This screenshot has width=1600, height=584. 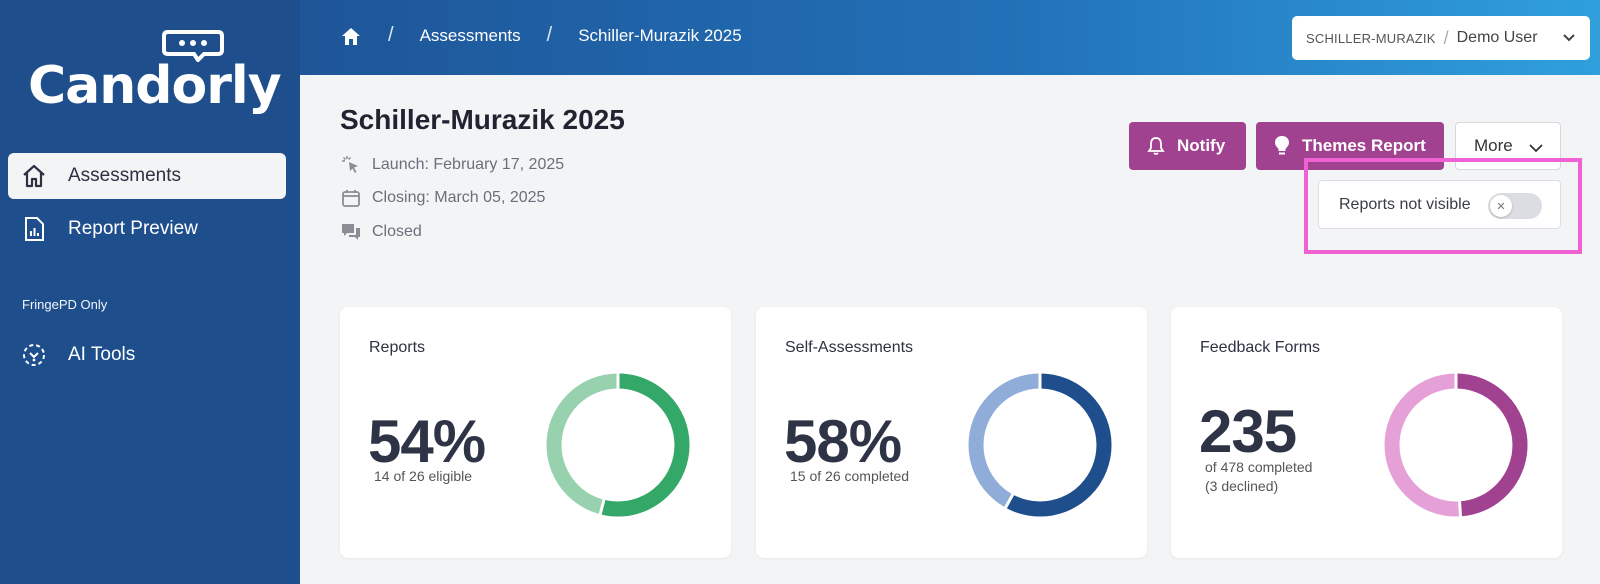 What do you see at coordinates (452, 165) in the screenshot?
I see `launch-date: Launch: February 17, 2025` at bounding box center [452, 165].